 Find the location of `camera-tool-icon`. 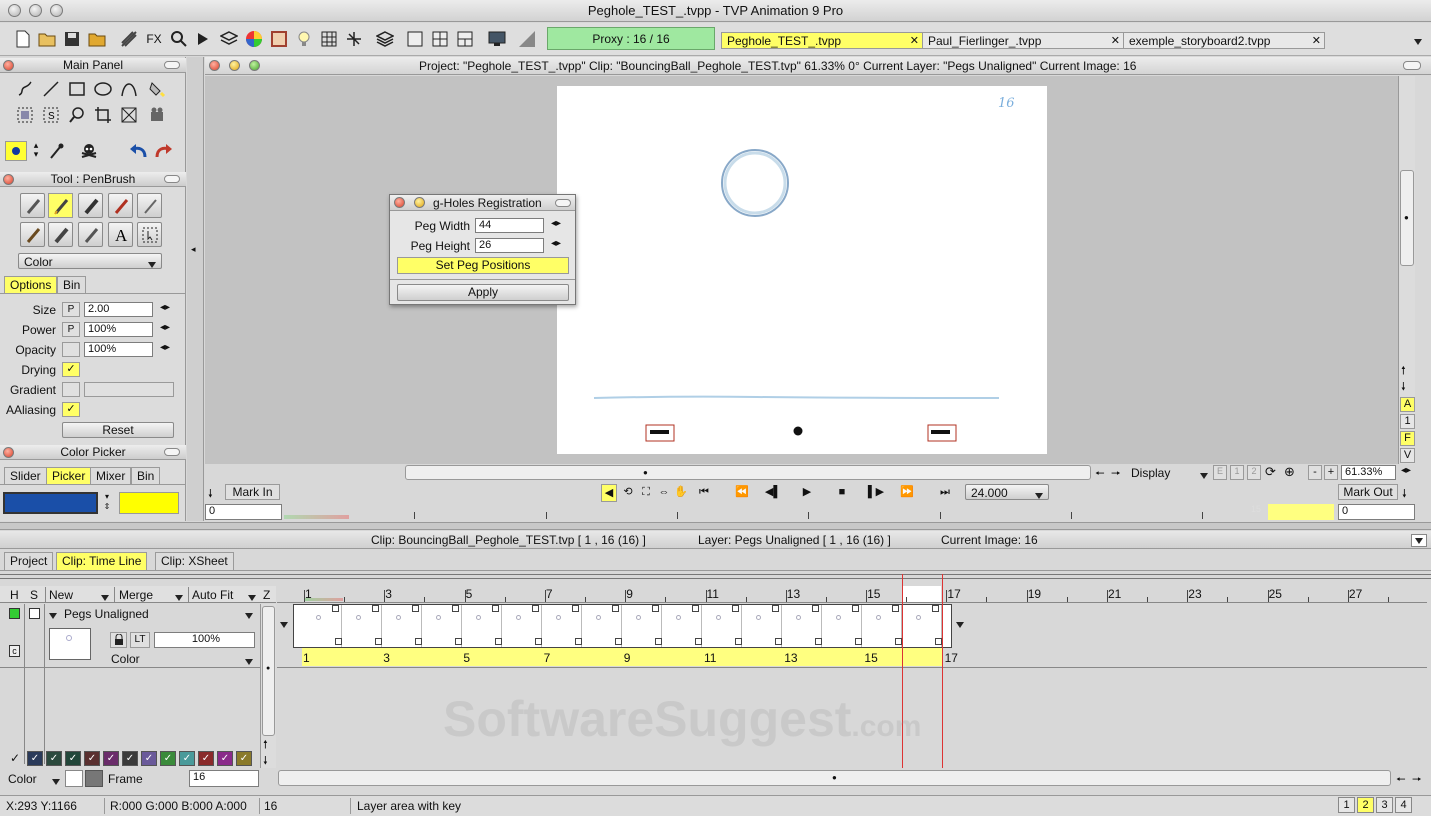

camera-tool-icon is located at coordinates (157, 115).